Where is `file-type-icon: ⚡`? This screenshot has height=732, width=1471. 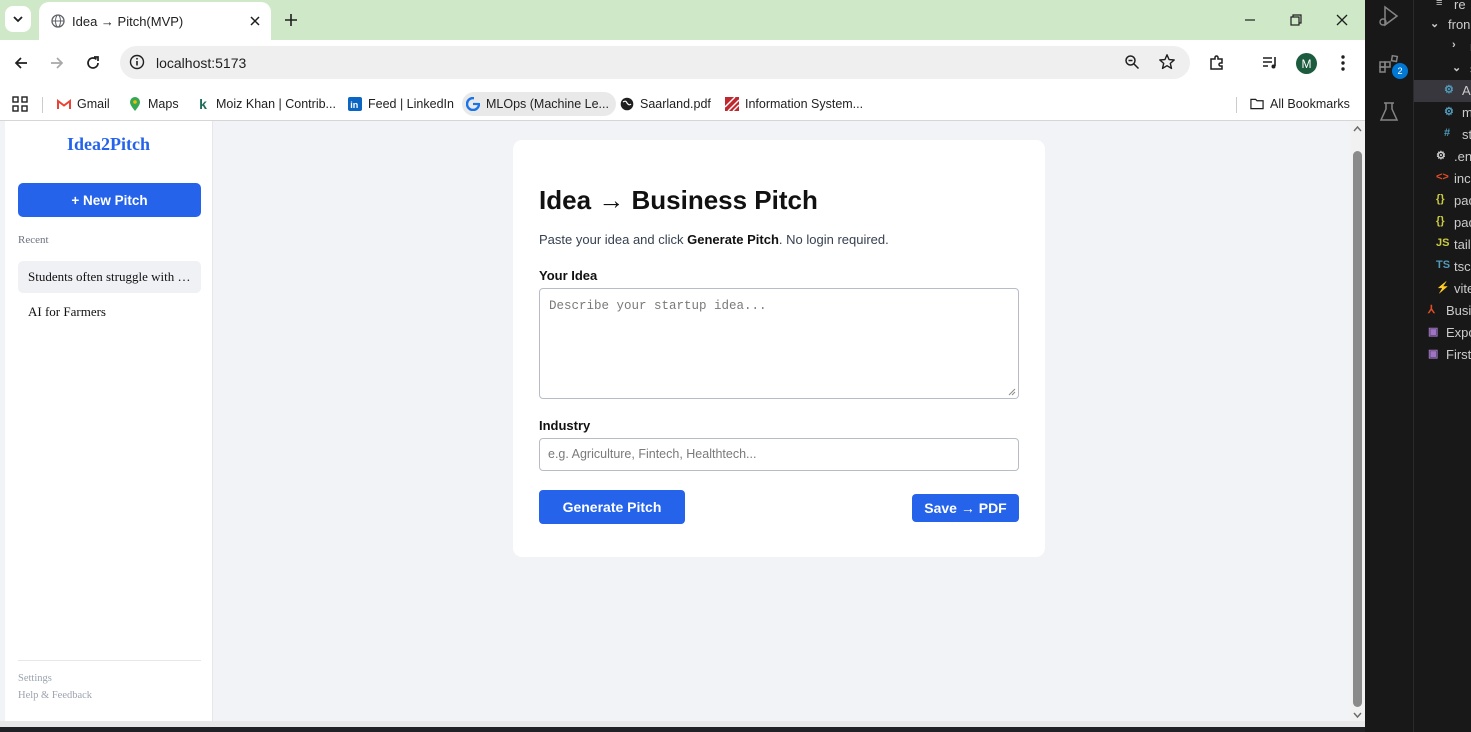
file-type-icon: ⚡ is located at coordinates (1443, 288).